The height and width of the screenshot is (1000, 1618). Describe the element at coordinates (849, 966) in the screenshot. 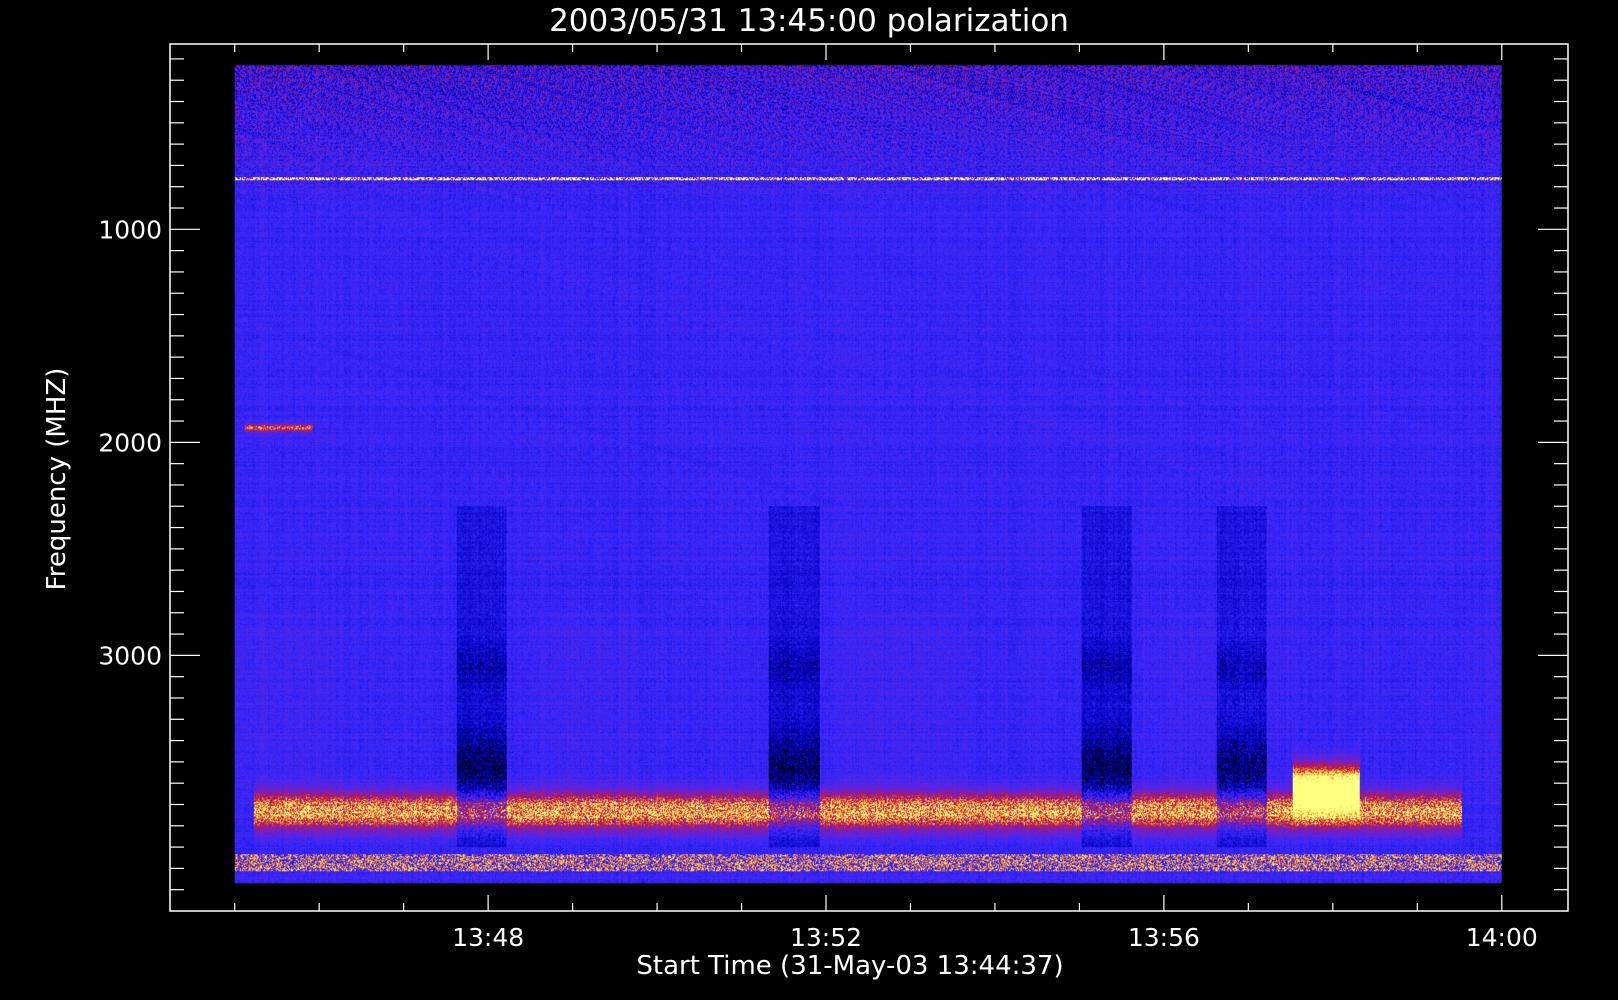

I see `x-axis-label: Start Time (31-May-03 13:44:37)` at that location.